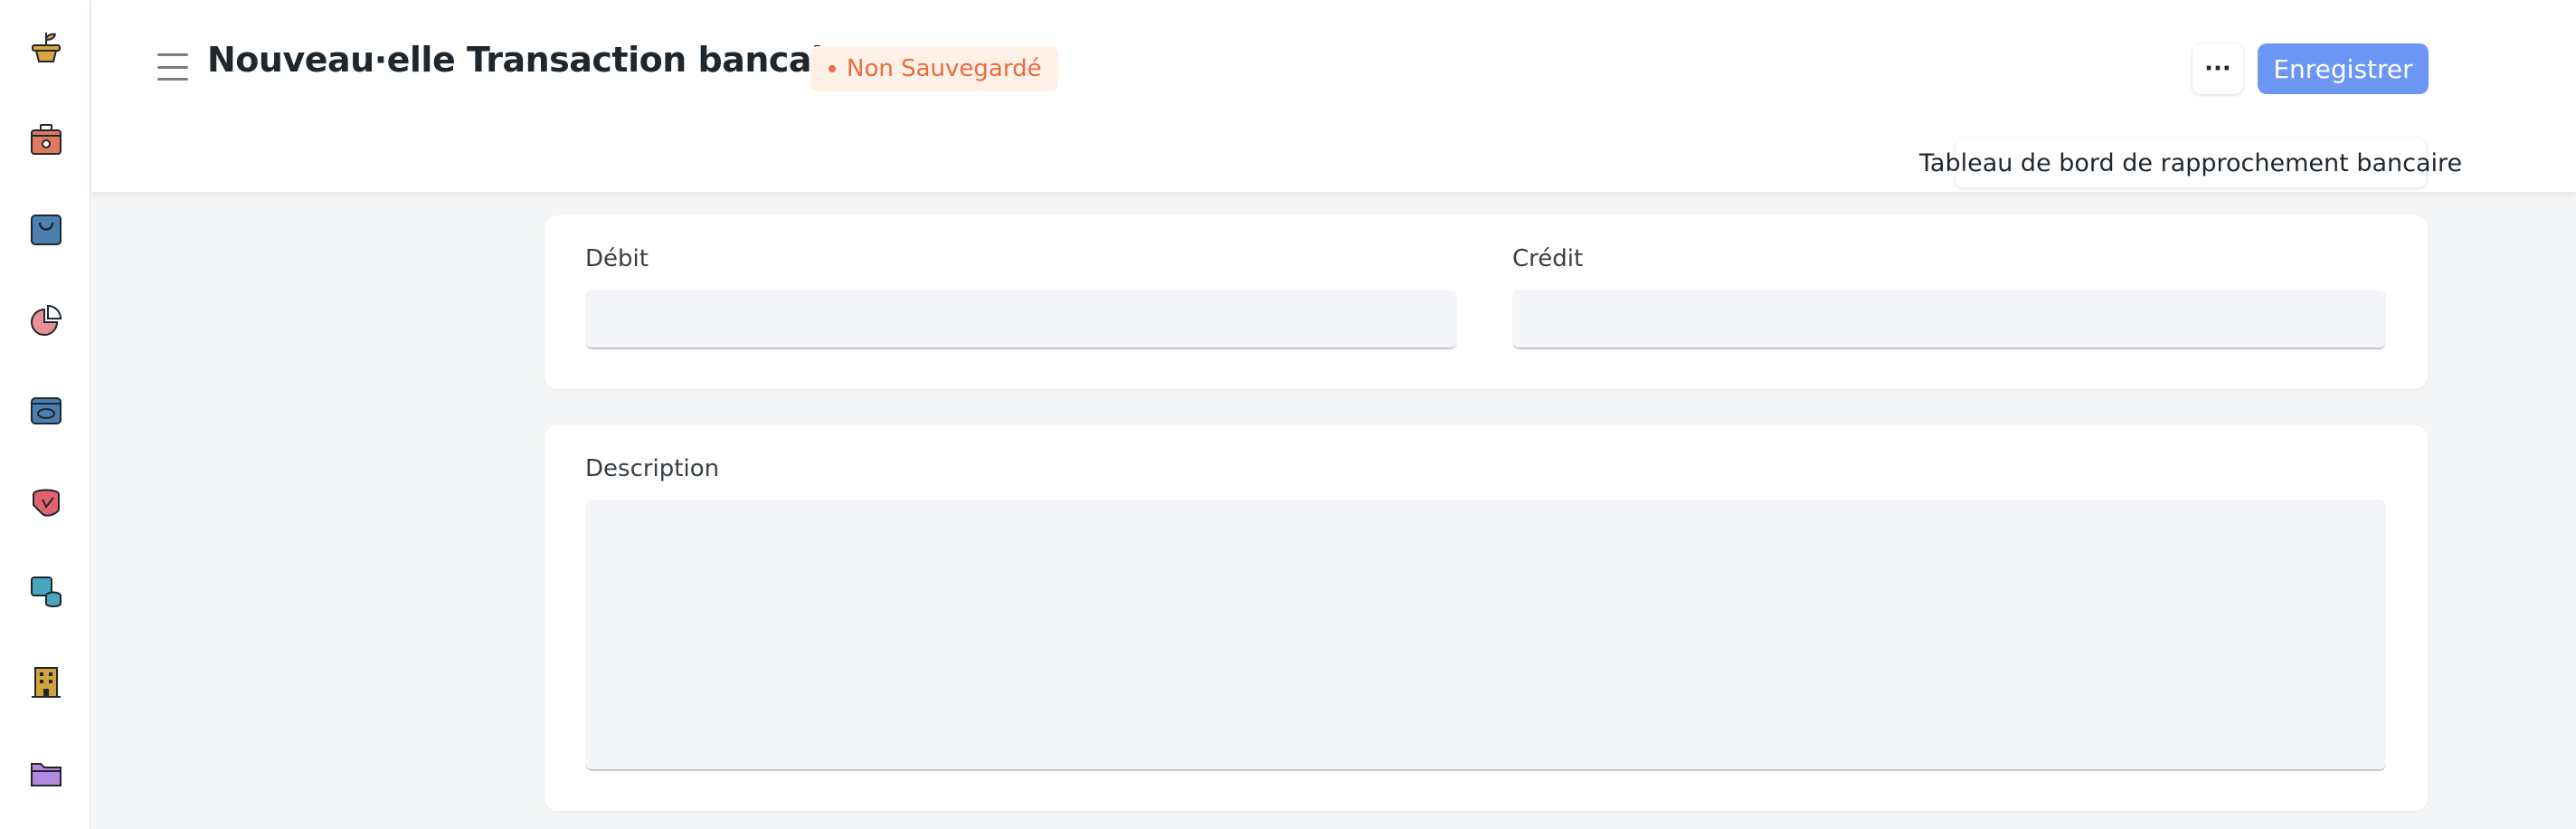 This screenshot has width=2576, height=829. I want to click on status-badge: Non Sauvegardé, so click(934, 68).